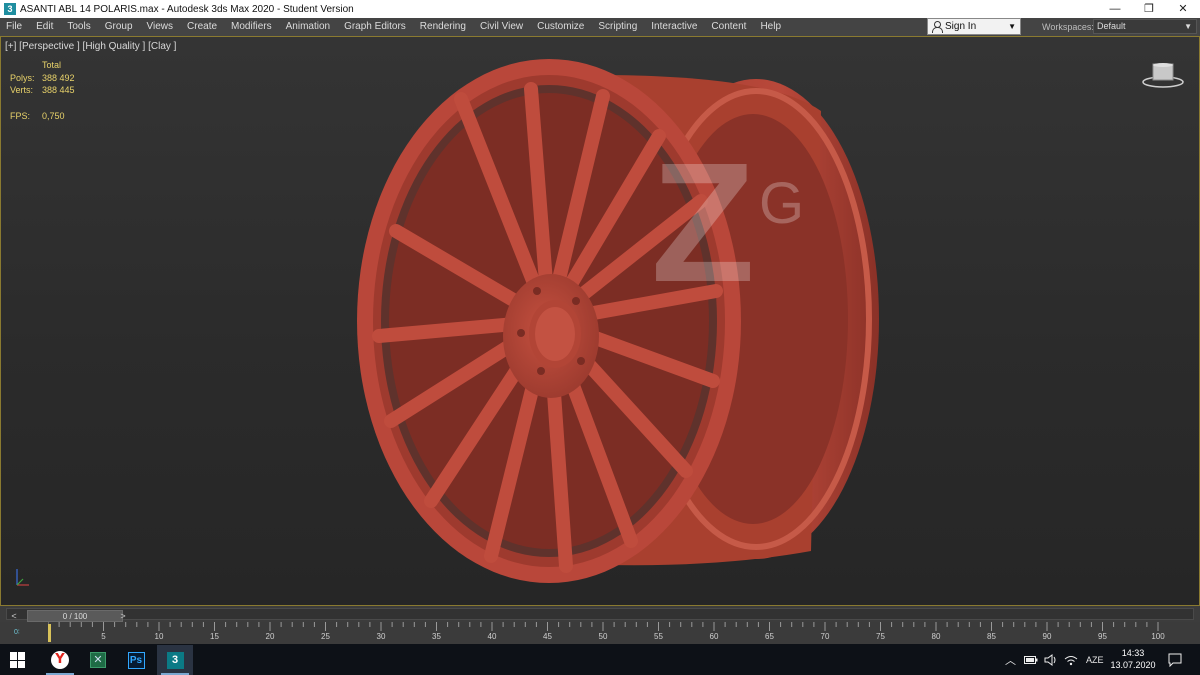 This screenshot has width=1200, height=675. What do you see at coordinates (49, 633) in the screenshot?
I see `current-frame-marker` at bounding box center [49, 633].